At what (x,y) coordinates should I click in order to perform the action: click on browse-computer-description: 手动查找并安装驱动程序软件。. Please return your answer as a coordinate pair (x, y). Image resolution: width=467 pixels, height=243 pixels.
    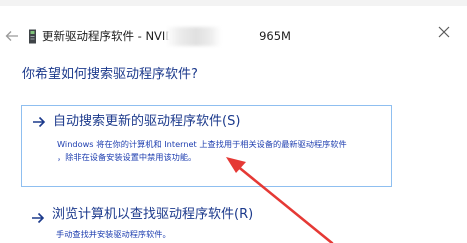
    Looking at the image, I should click on (113, 234).